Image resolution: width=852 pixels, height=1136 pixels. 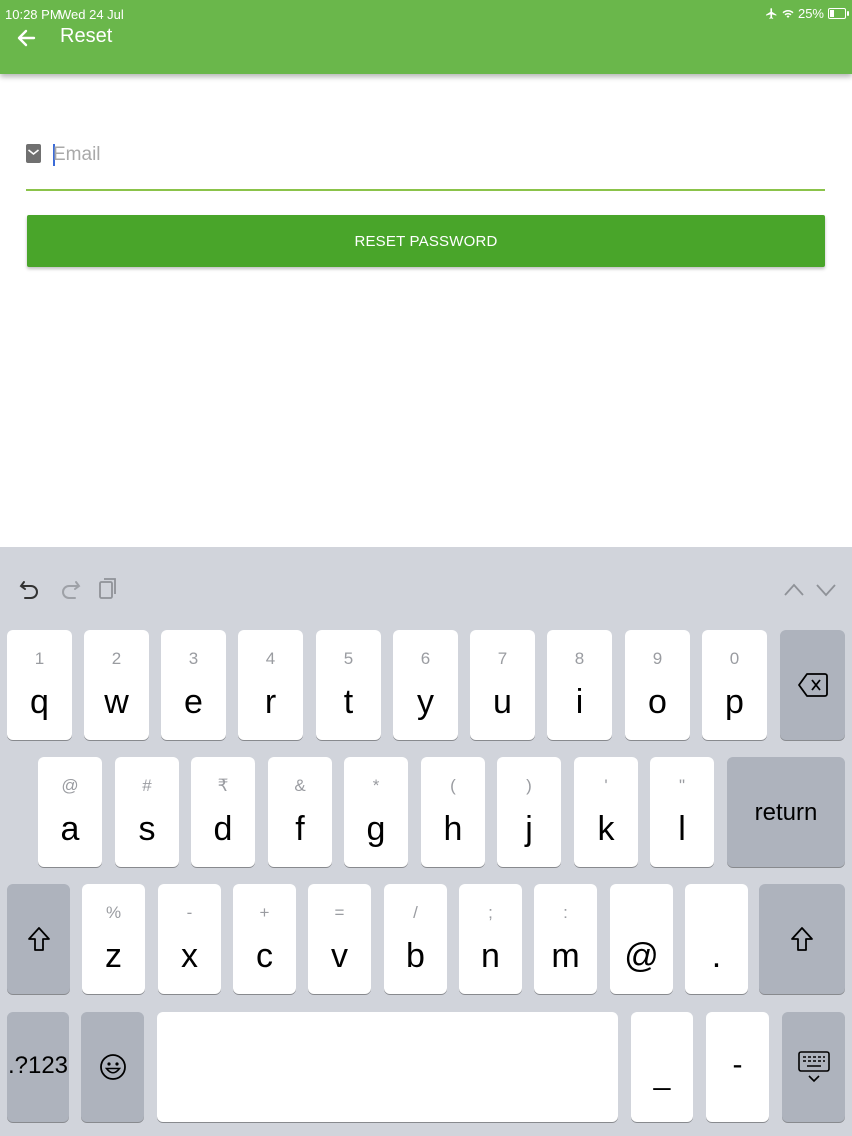 I want to click on undo-icon, so click(x=30, y=590).